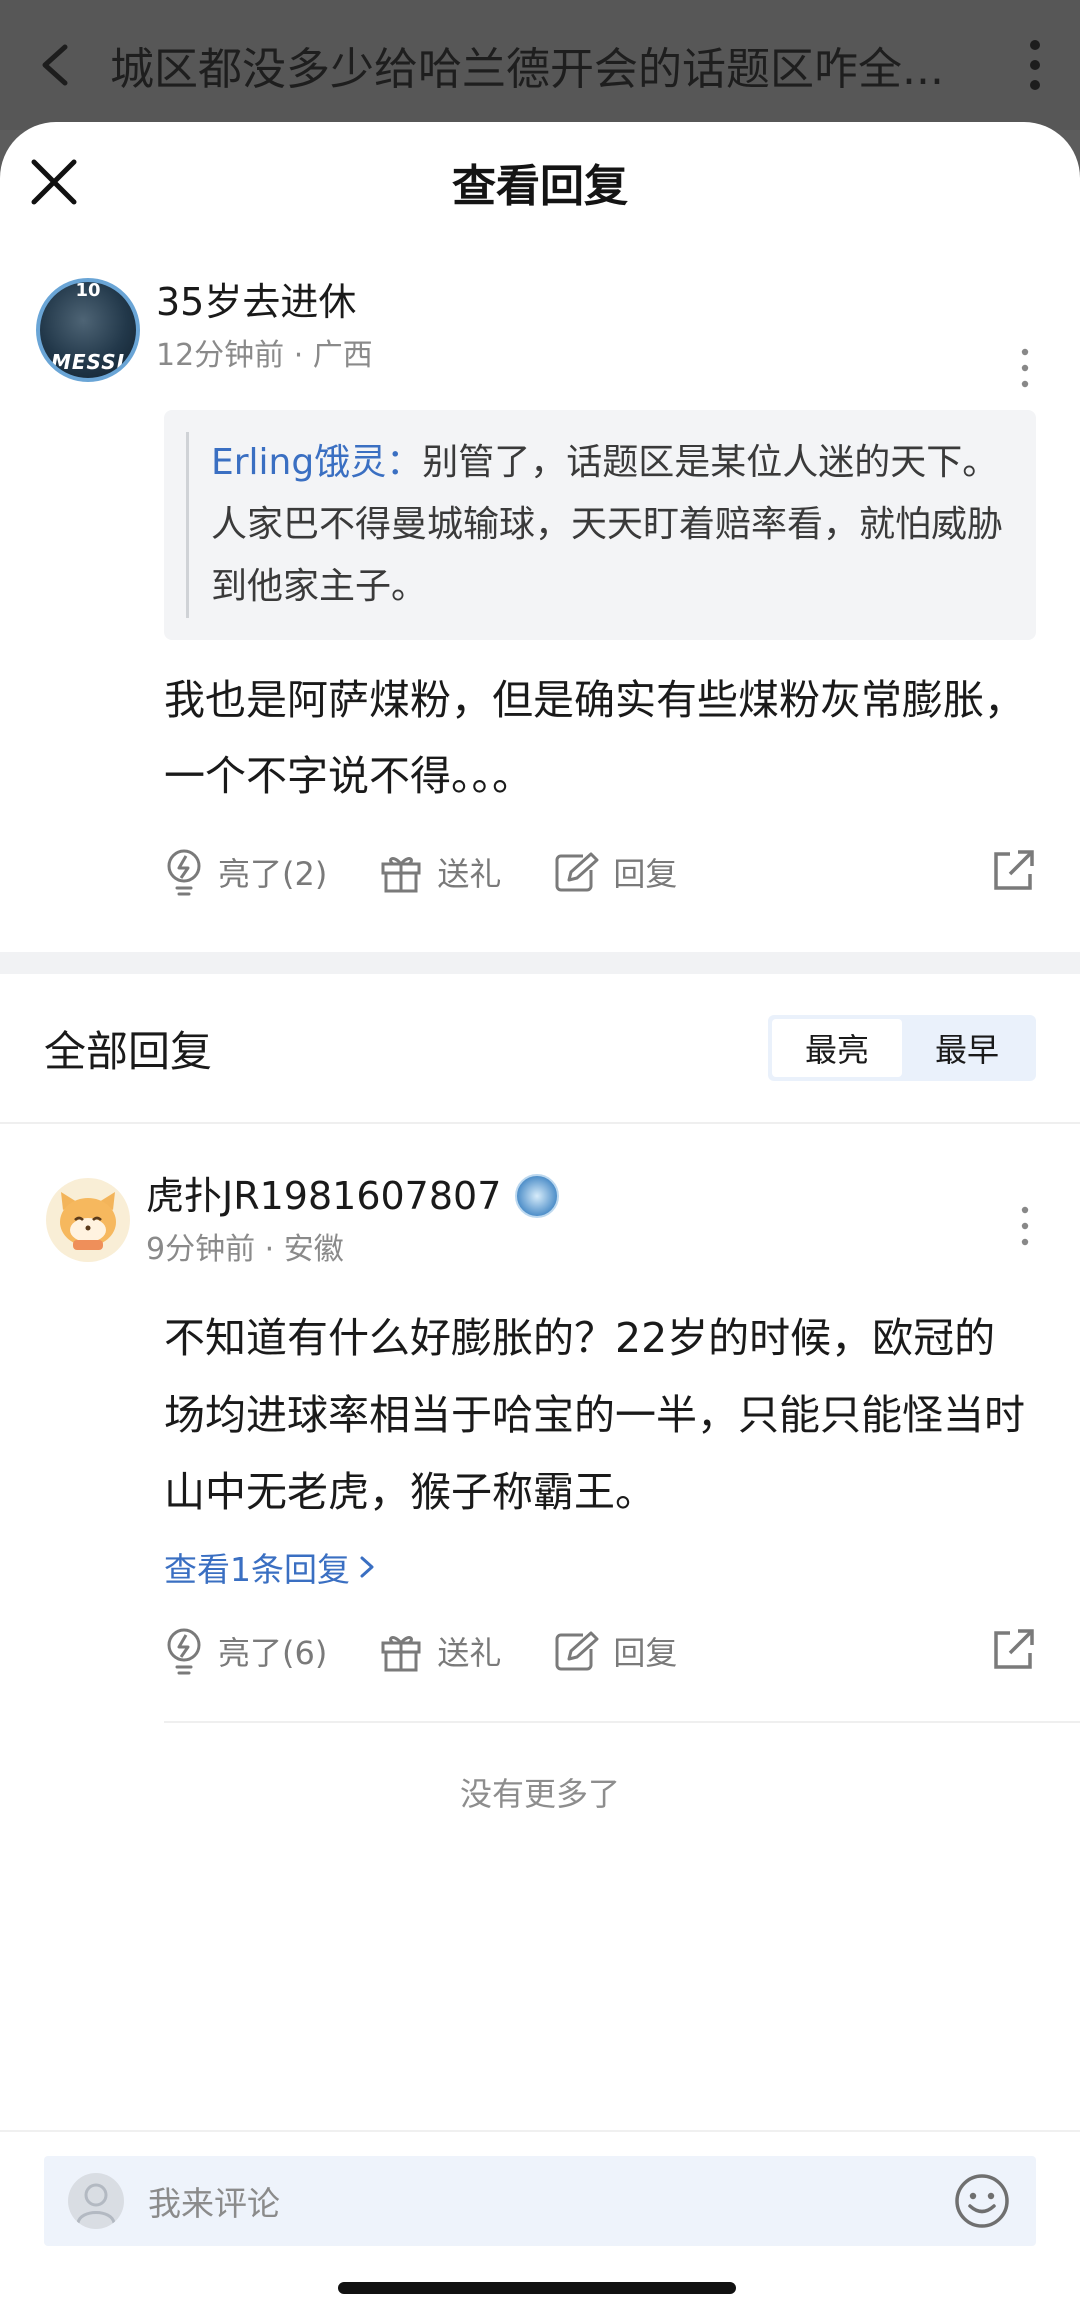 This screenshot has height=2308, width=1080. I want to click on close-button, so click(54, 182).